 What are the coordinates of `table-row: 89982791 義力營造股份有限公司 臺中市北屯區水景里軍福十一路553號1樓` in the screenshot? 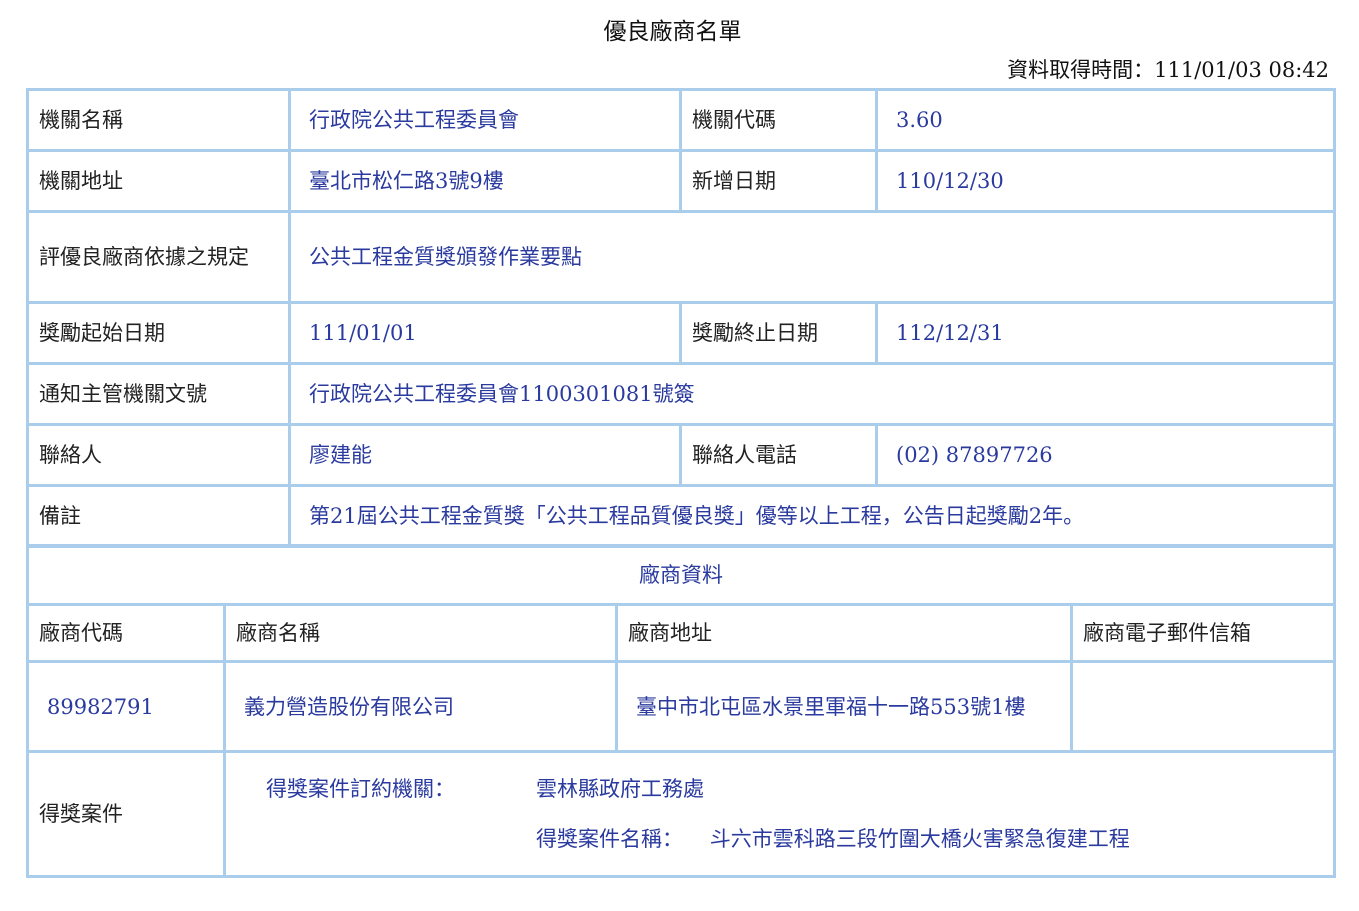 It's located at (681, 706).